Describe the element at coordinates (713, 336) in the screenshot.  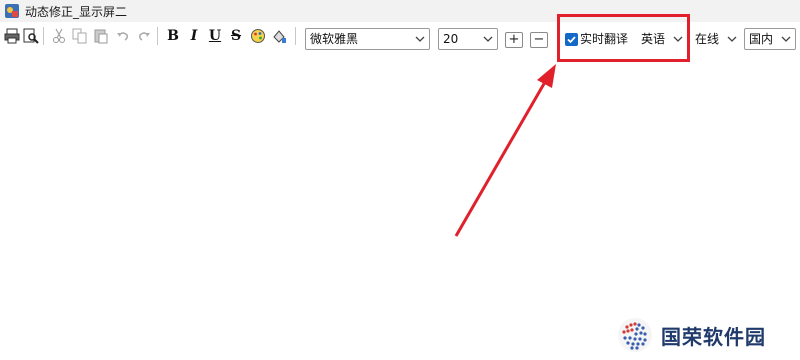
I see `watermark-text: 国荣软件园` at that location.